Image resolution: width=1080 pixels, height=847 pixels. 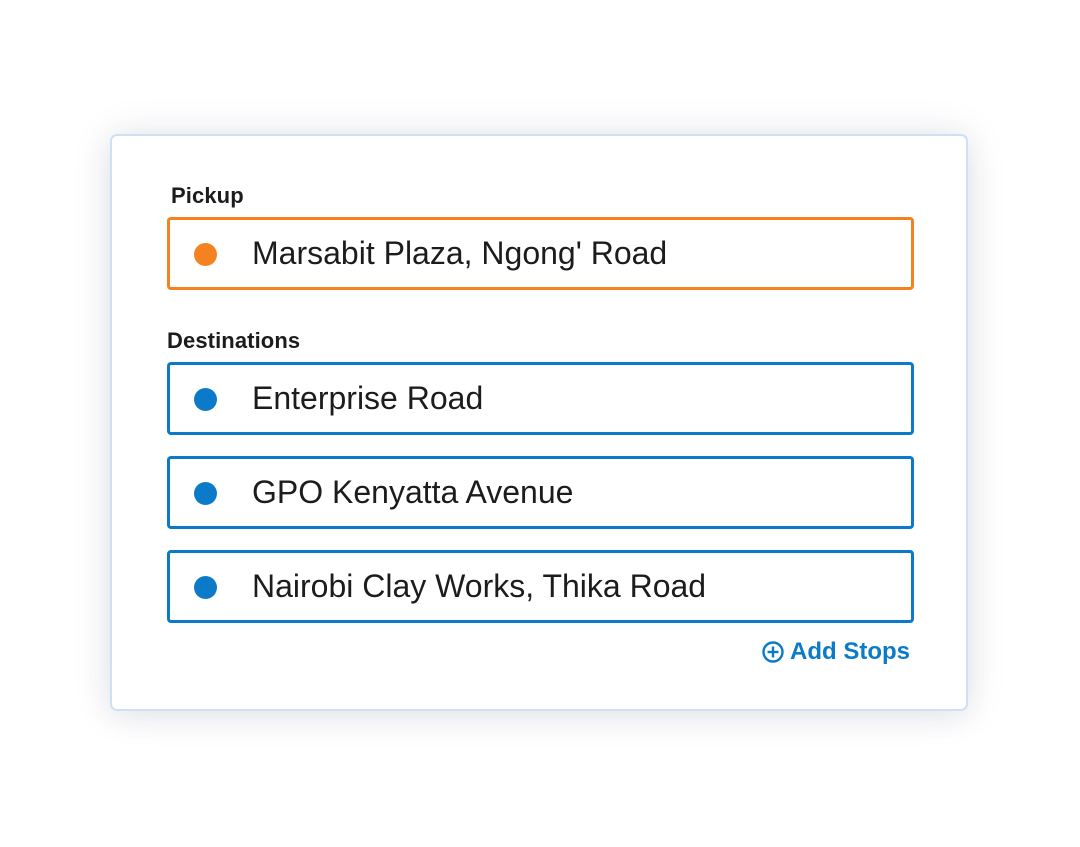 What do you see at coordinates (368, 398) in the screenshot?
I see `destination-value: Enterprise Road` at bounding box center [368, 398].